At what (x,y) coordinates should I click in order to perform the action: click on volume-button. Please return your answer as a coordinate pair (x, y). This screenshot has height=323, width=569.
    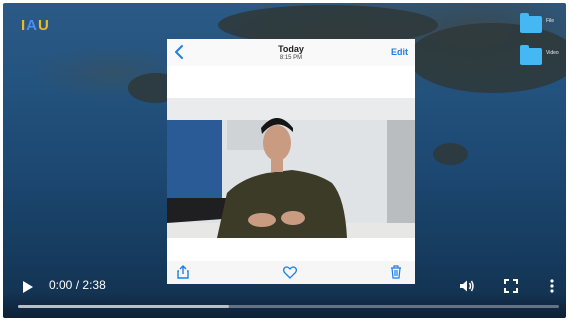
    Looking at the image, I should click on (467, 286).